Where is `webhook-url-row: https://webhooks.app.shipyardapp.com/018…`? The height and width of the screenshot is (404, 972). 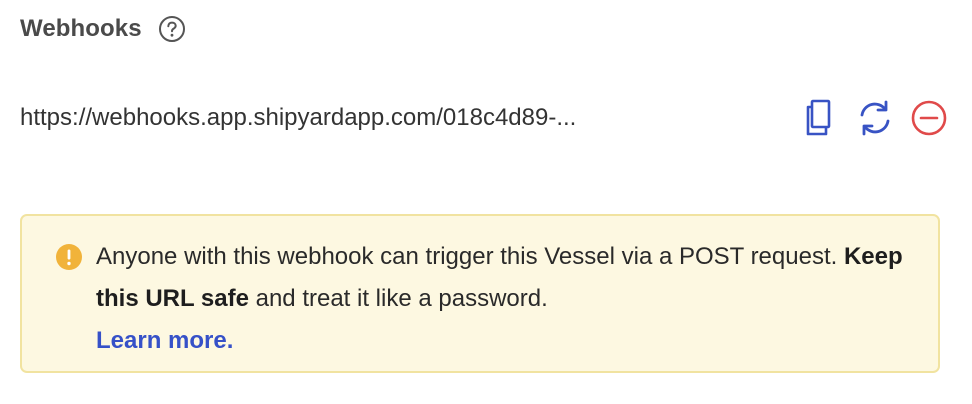
webhook-url-row: https://webhooks.app.shipyardapp.com/018… is located at coordinates (485, 118).